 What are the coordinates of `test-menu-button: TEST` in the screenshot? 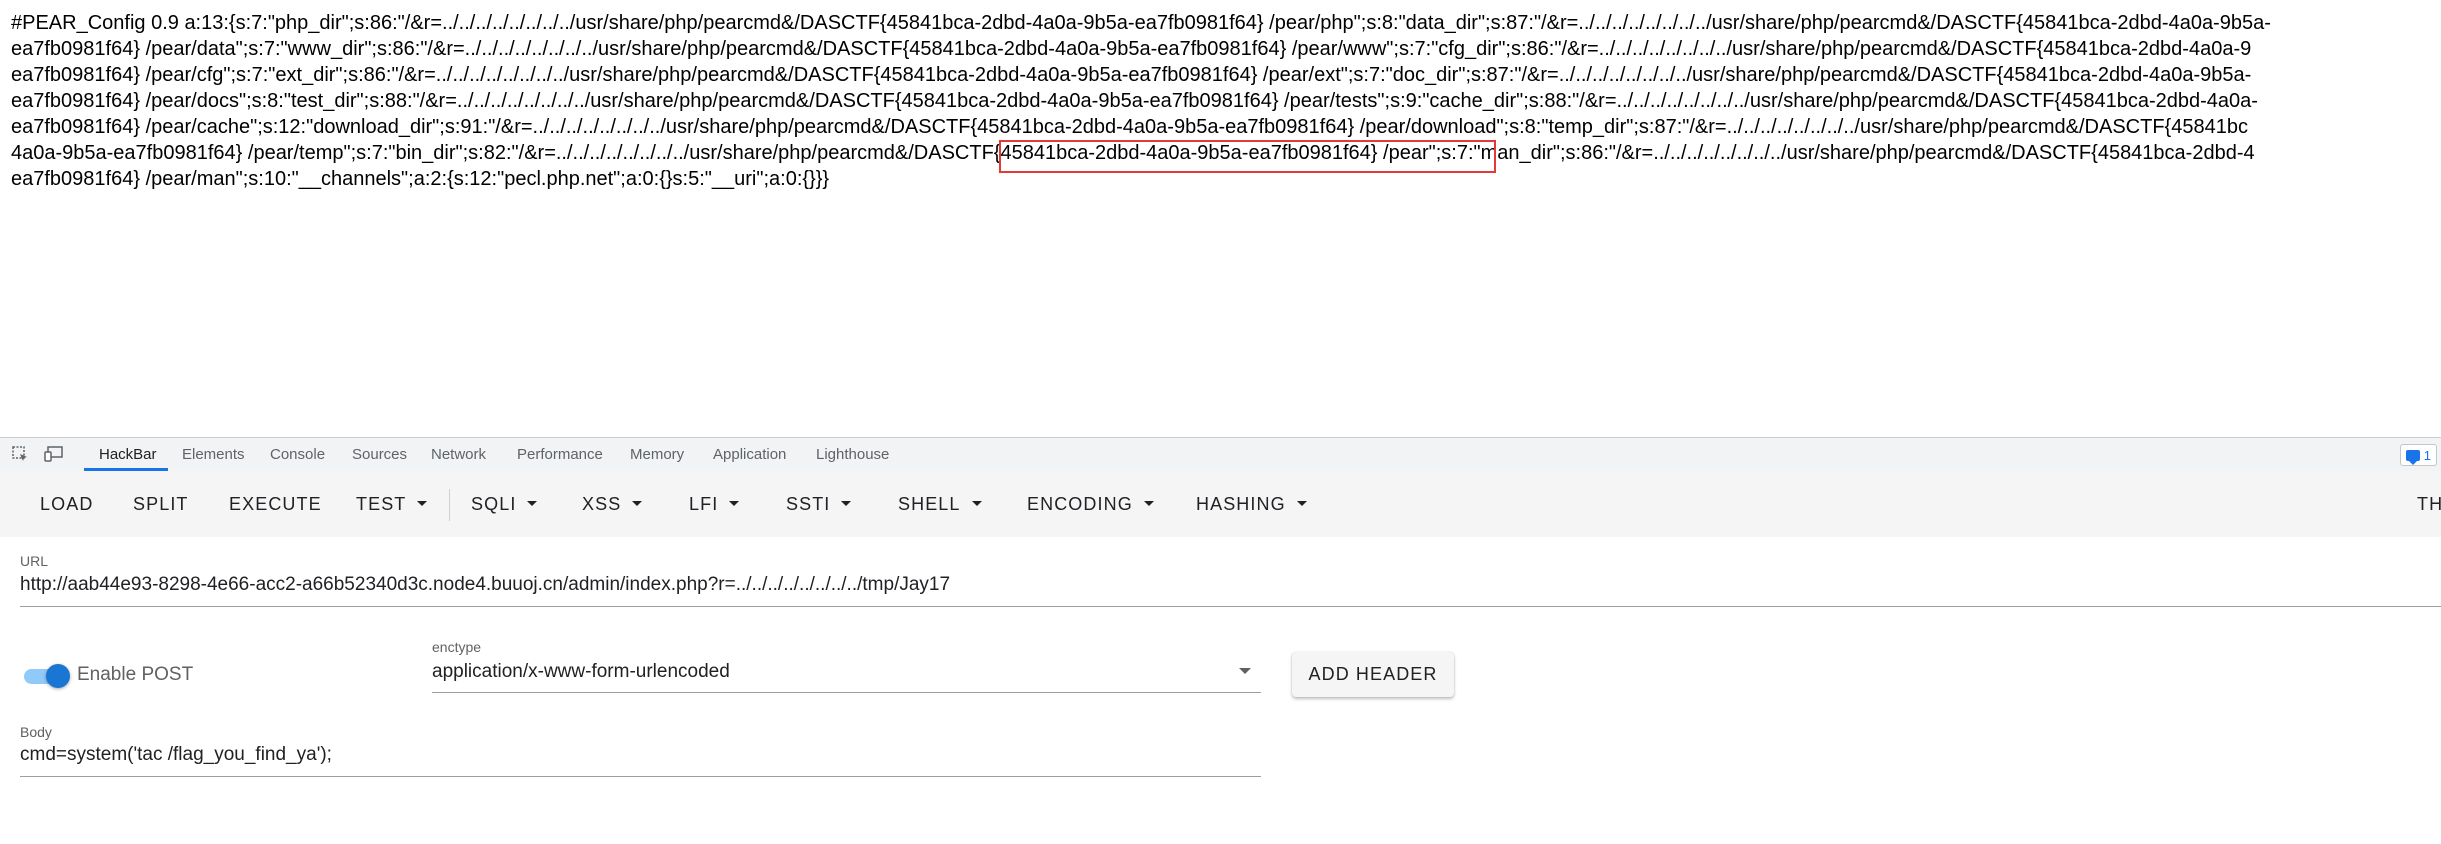 It's located at (392, 504).